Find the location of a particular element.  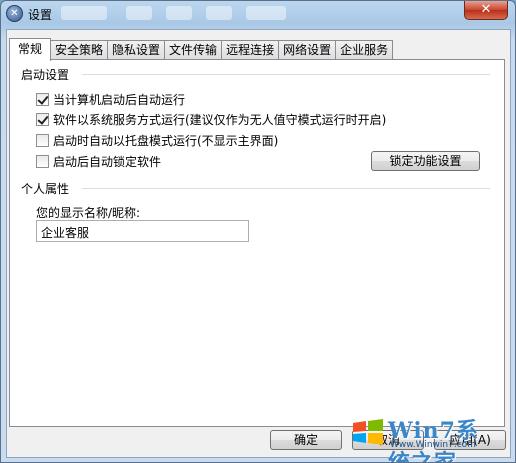

tray-mode-checkbox is located at coordinates (42, 140).